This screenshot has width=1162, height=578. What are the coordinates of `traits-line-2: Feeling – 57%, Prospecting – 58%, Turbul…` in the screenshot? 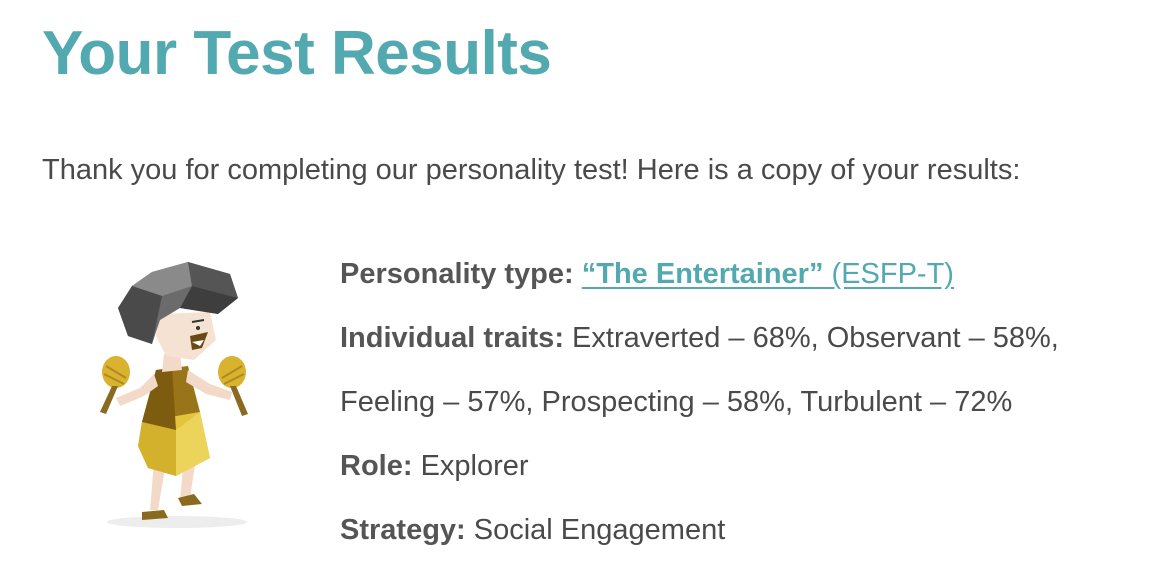 It's located at (676, 402).